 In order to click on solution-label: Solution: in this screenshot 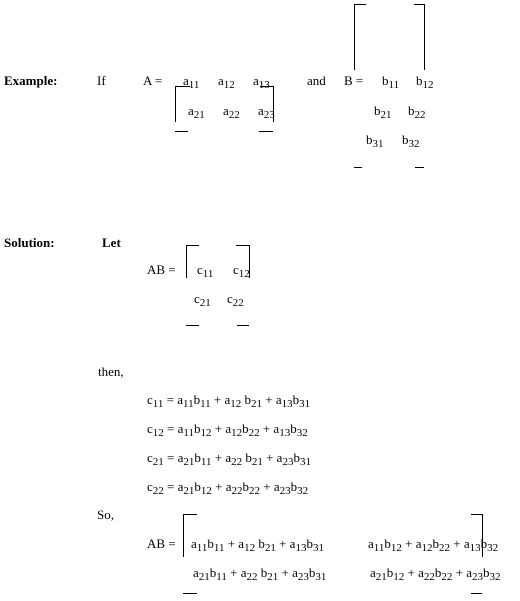, I will do `click(29, 242)`.